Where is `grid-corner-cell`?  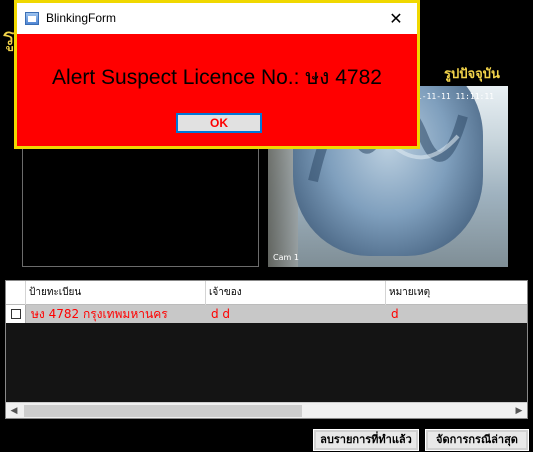
grid-corner-cell is located at coordinates (16, 293).